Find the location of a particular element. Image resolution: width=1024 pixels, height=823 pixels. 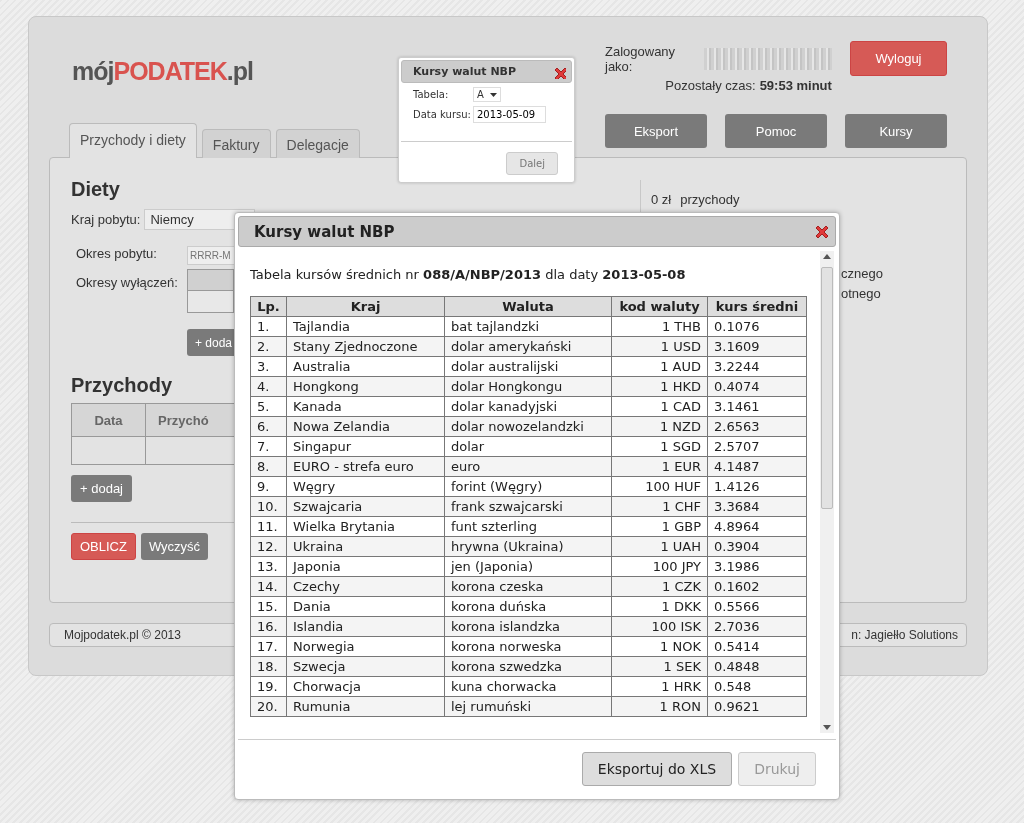

print-button: Drukuj is located at coordinates (777, 769).